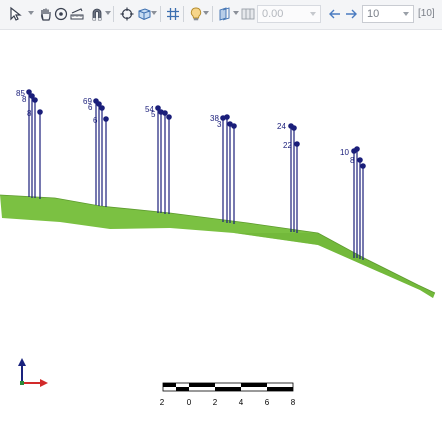 This screenshot has height=423, width=442. Describe the element at coordinates (241, 402) in the screenshot. I see `scale-tick-label: 4` at that location.